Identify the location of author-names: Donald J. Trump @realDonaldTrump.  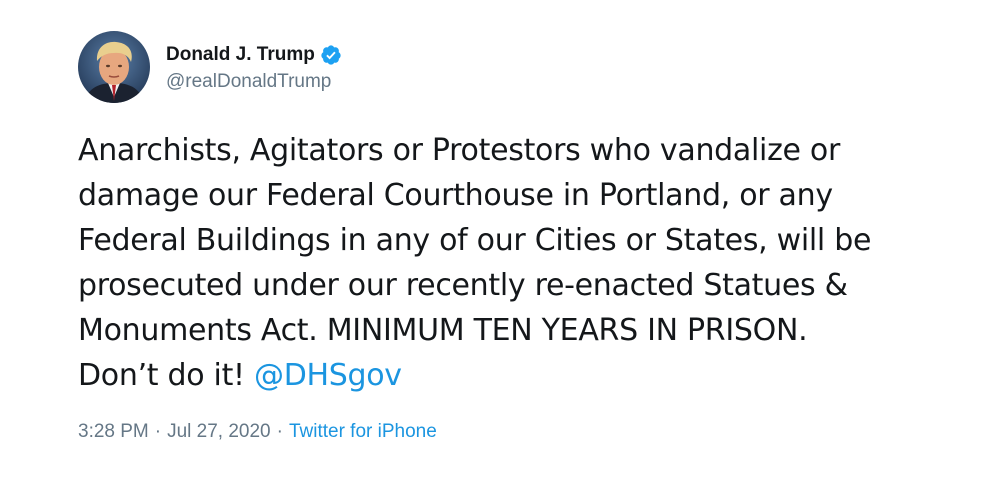
(254, 67).